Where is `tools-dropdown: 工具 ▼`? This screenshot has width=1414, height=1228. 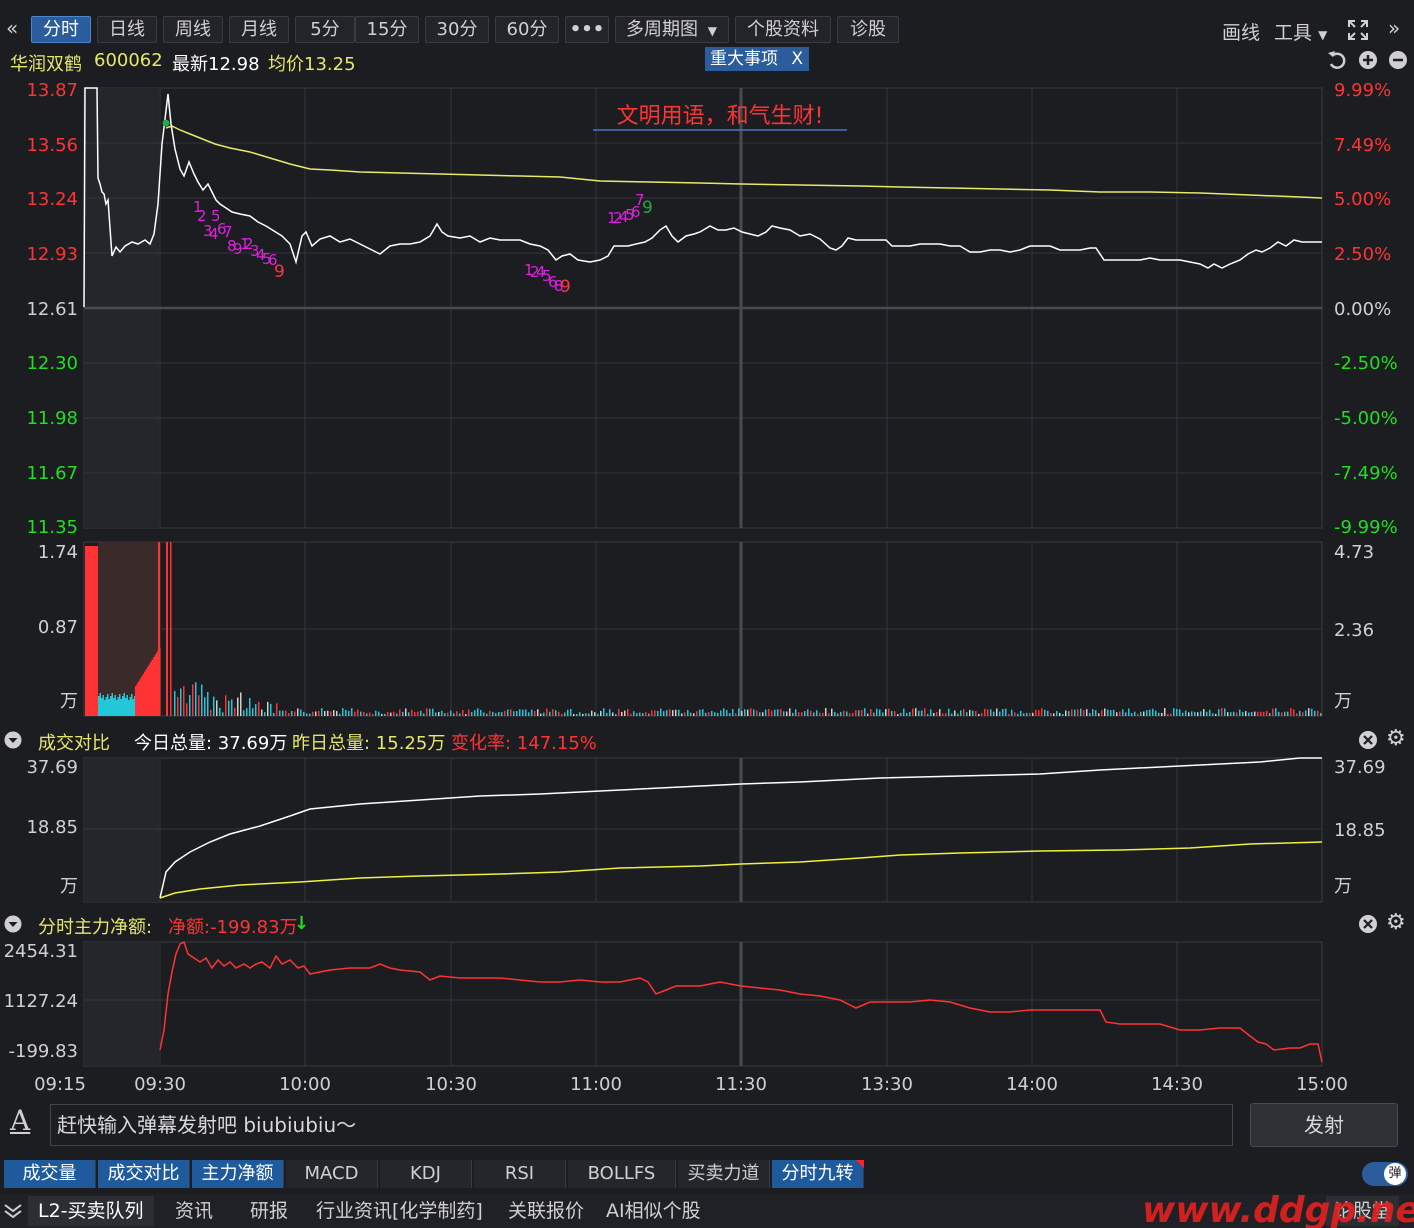 tools-dropdown: 工具 ▼ is located at coordinates (1300, 31).